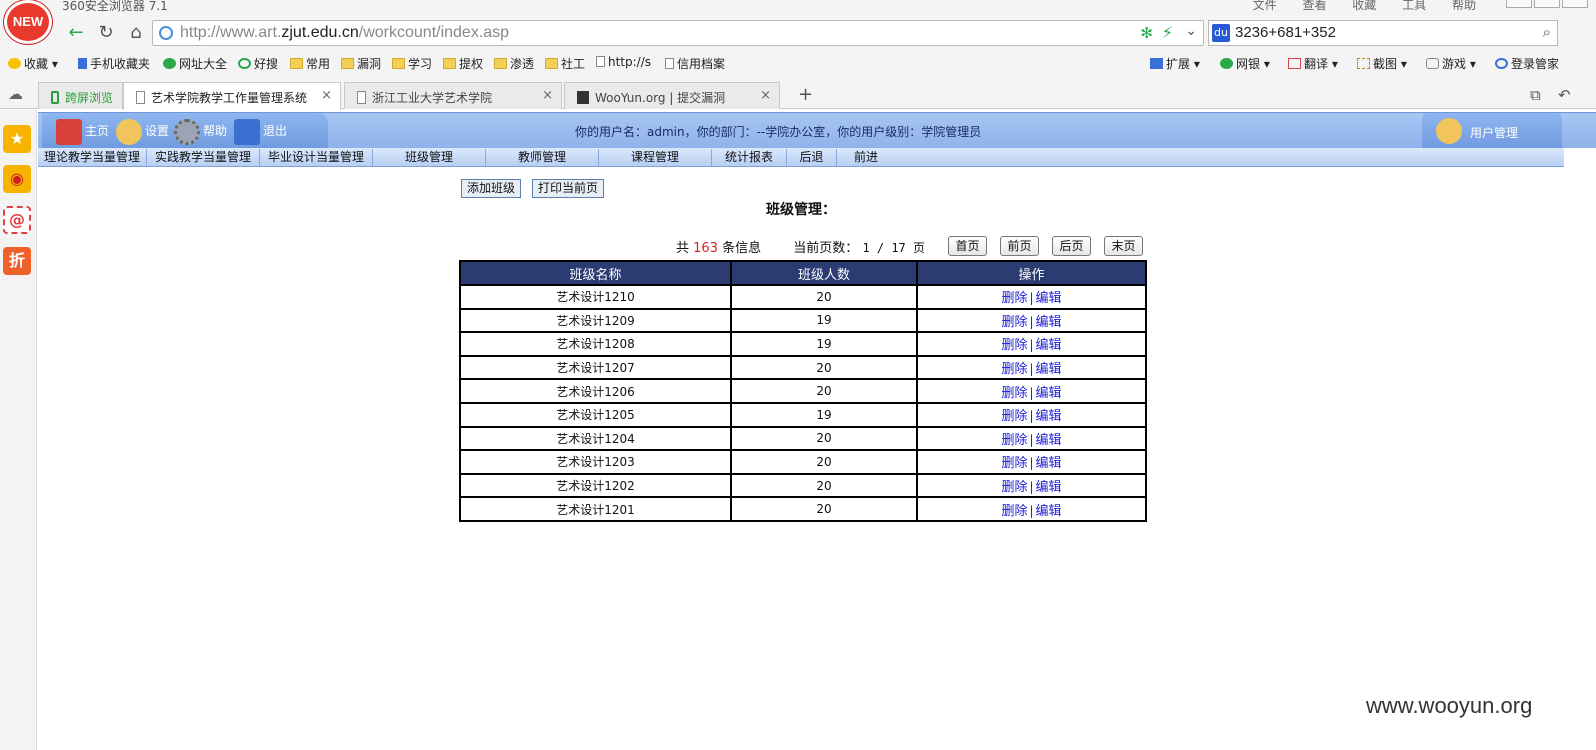  Describe the element at coordinates (316, 157) in the screenshot. I see `menu-graduation-design: 毕业设计当量管理` at that location.